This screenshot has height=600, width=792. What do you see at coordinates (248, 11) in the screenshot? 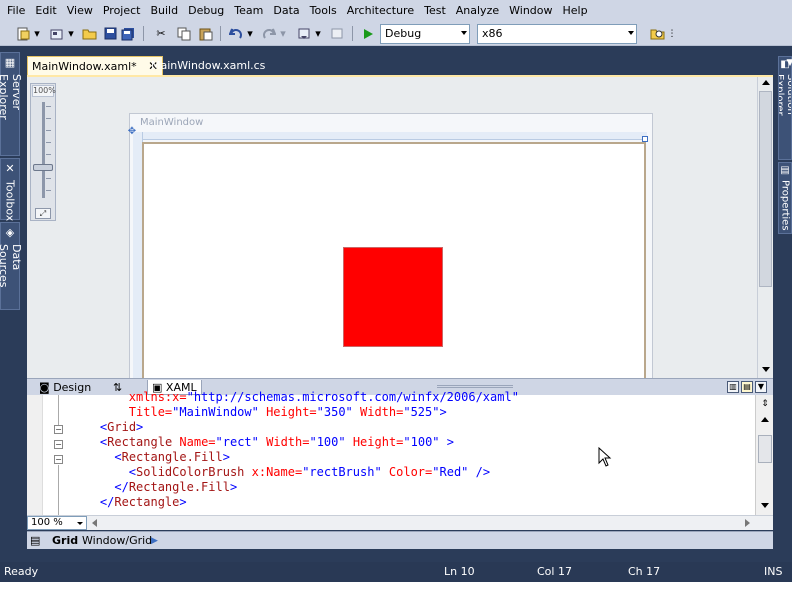
I see `menu-team: Team` at bounding box center [248, 11].